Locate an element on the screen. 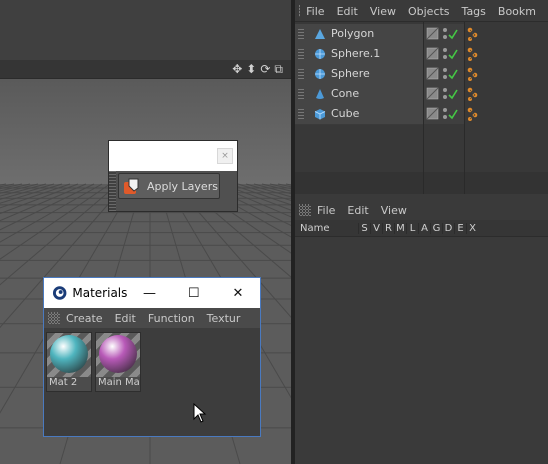 The width and height of the screenshot is (548, 464). object-row: Sphere.1 is located at coordinates (421, 54).